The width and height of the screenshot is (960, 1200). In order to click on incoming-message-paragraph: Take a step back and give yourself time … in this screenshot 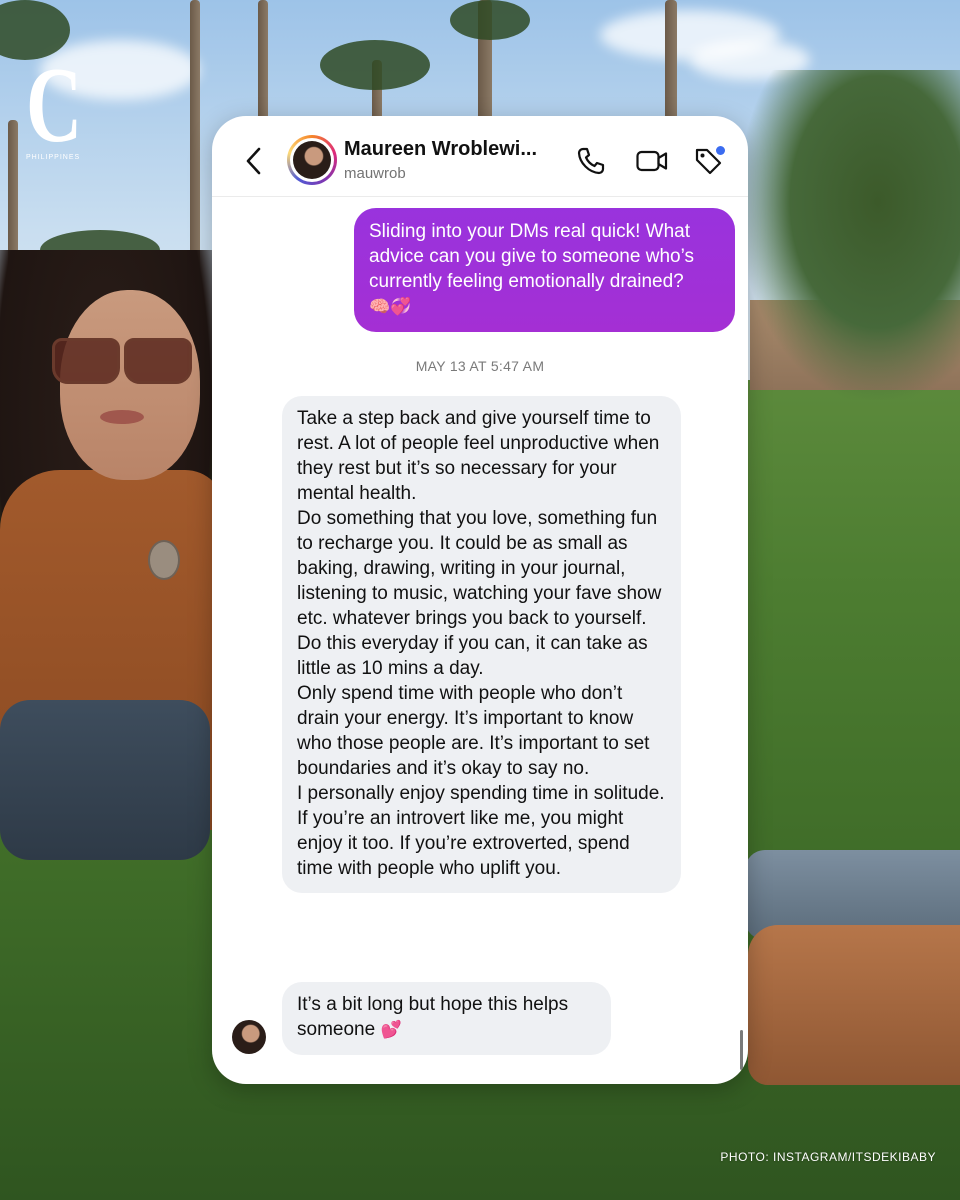, I will do `click(478, 456)`.